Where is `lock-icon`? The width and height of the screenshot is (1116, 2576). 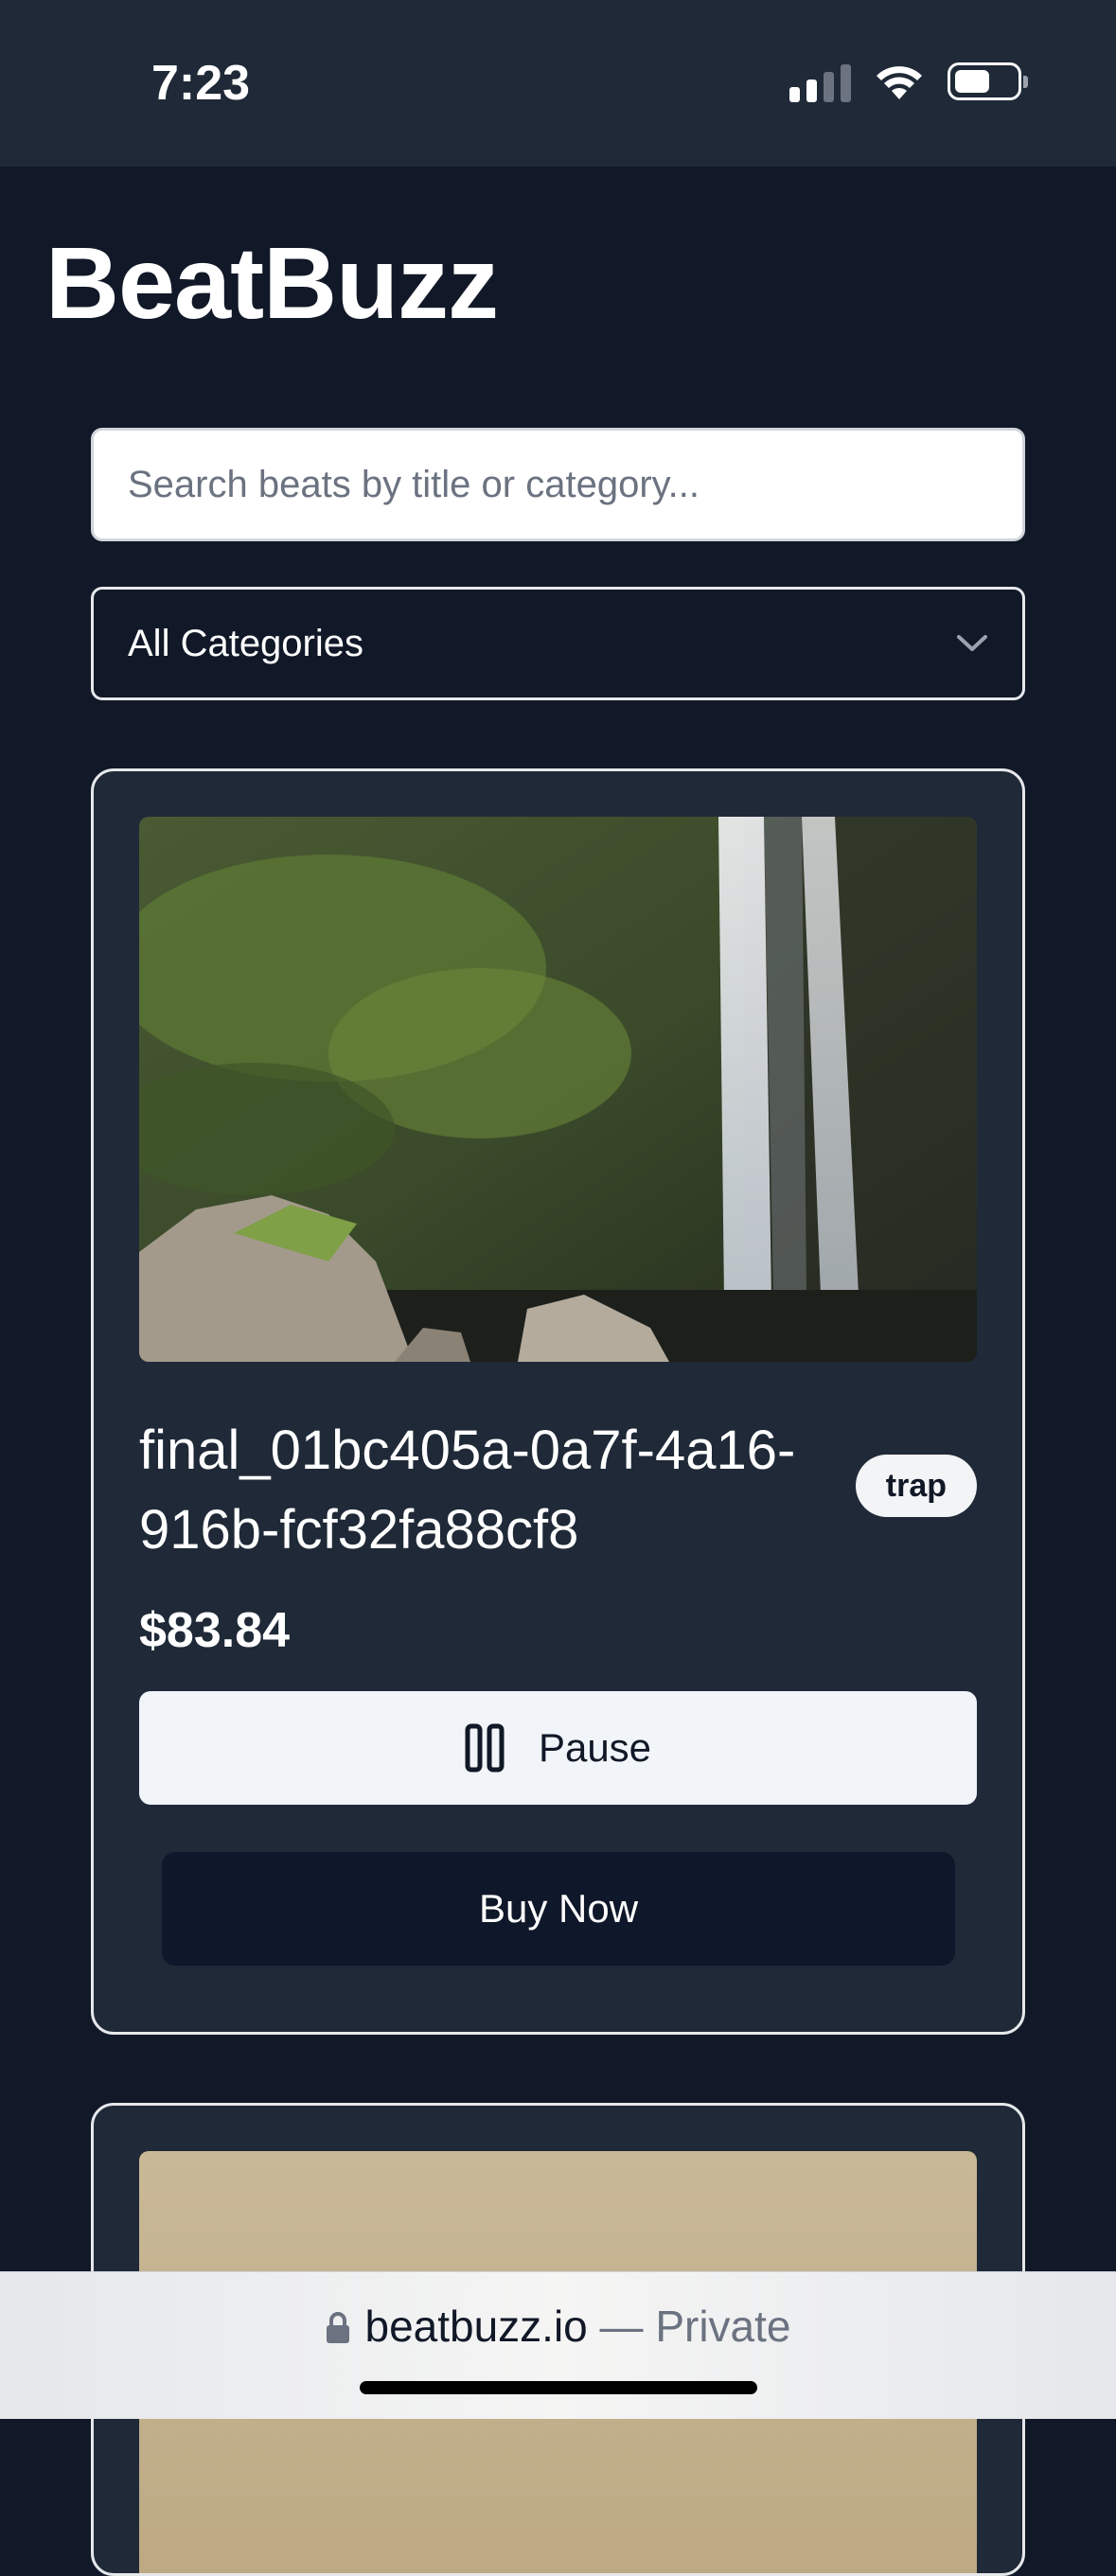
lock-icon is located at coordinates (338, 2327).